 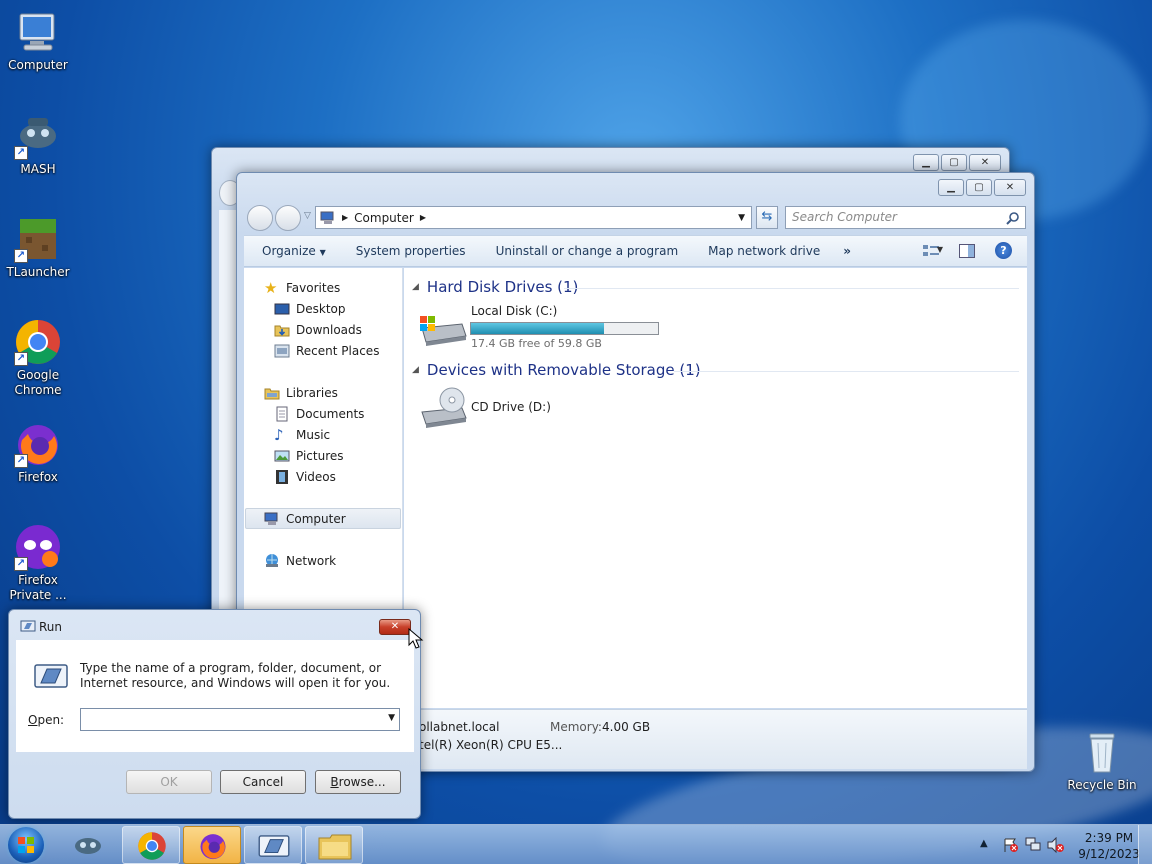 I want to click on map-network-drive-button: Map network drive, so click(x=764, y=251).